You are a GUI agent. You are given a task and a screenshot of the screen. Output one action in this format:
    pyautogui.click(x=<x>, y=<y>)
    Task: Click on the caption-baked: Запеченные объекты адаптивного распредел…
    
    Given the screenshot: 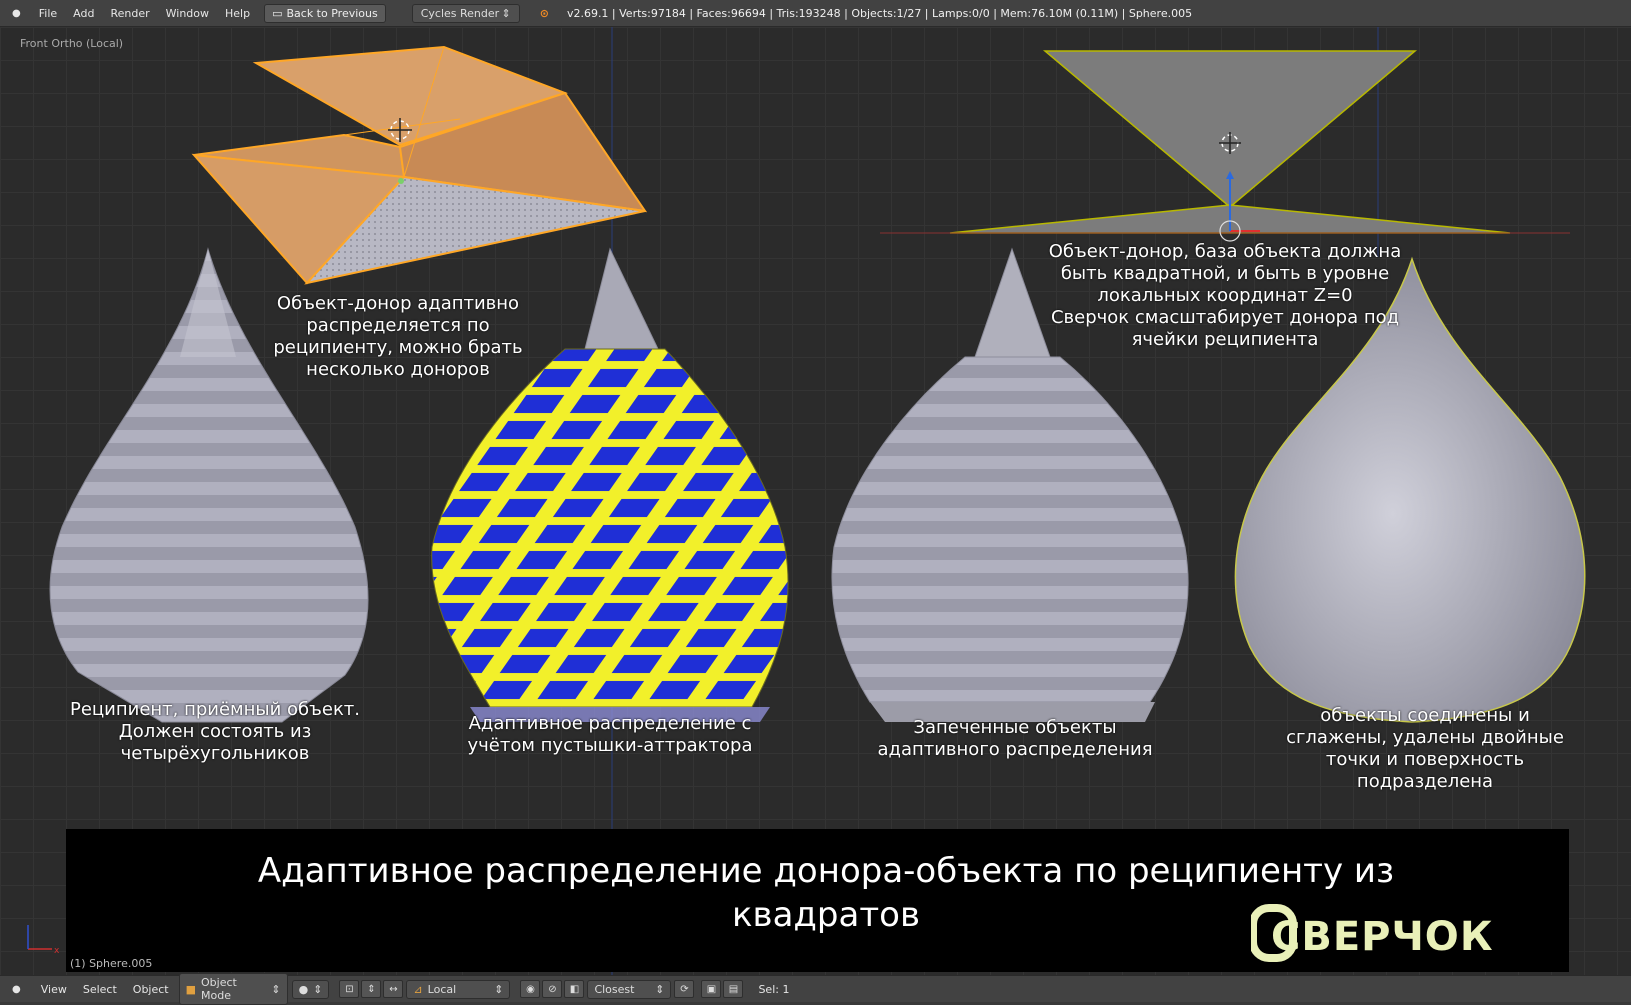 What is the action you would take?
    pyautogui.click(x=1015, y=738)
    